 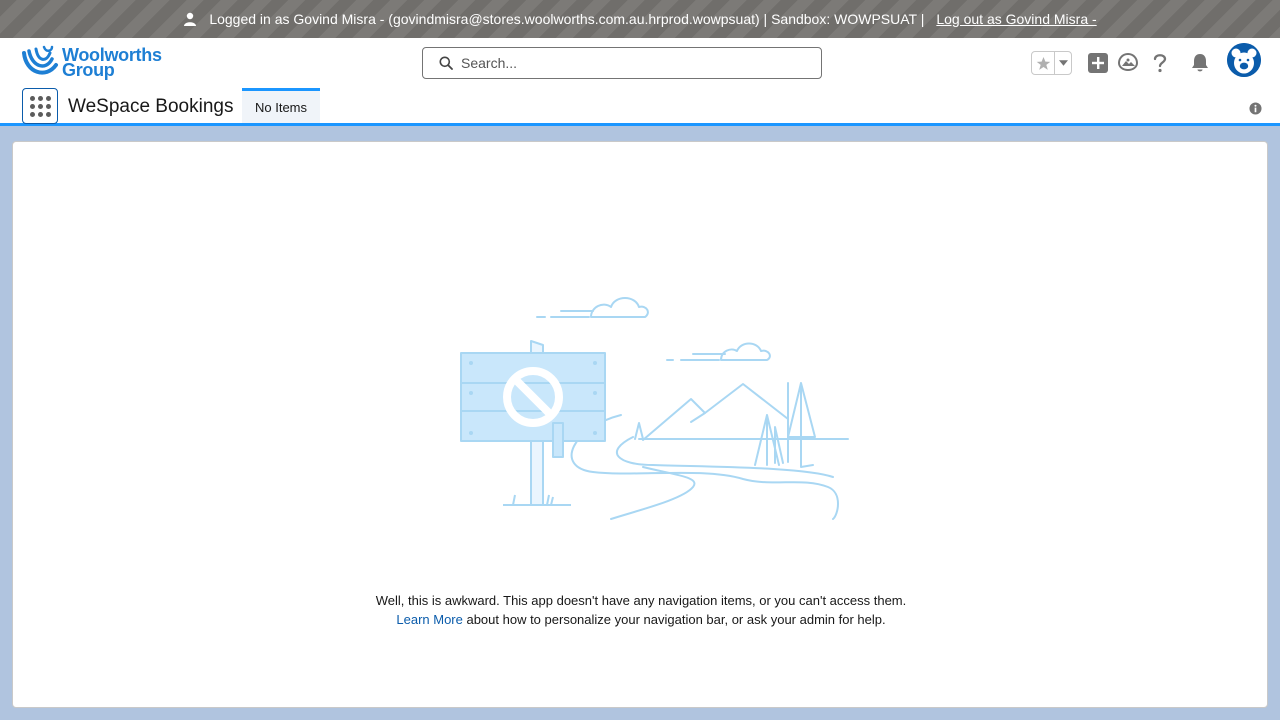 I want to click on app-launcher-icon, so click(x=40, y=106).